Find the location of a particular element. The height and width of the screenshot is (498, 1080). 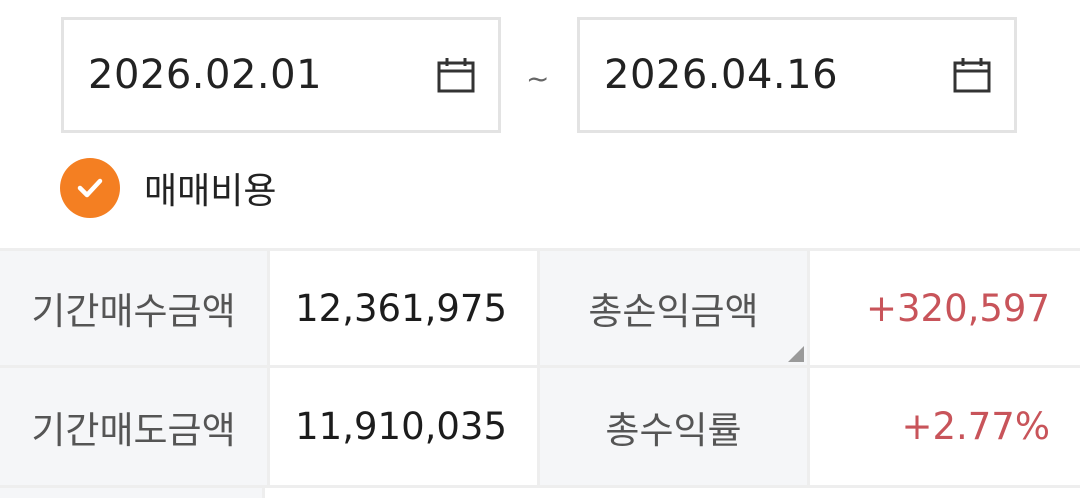

trading-cost-label: 매매비용 is located at coordinates (210, 191).